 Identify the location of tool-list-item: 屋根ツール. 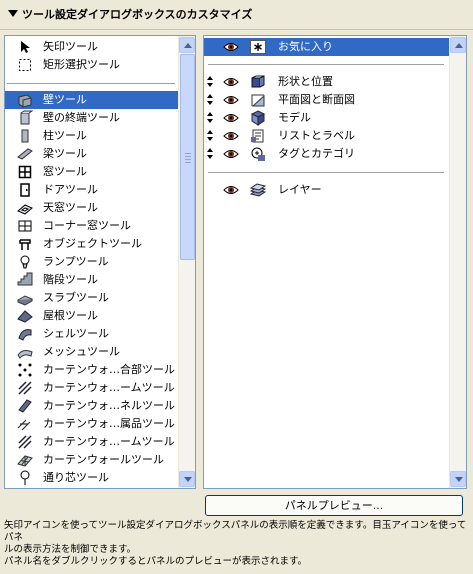
(91, 316).